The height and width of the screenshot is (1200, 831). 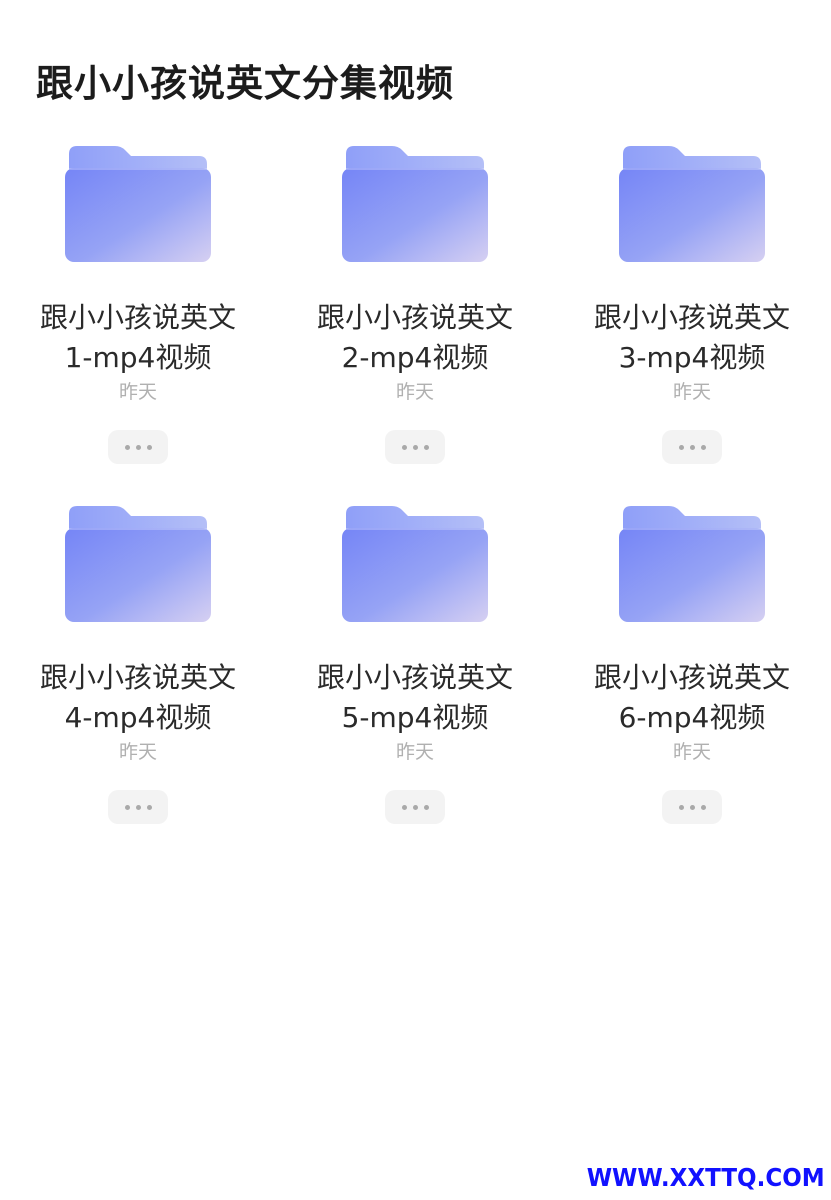 I want to click on folder-item: 跟小小孩说英文 6-mp4视频 昨天, so click(x=692, y=665).